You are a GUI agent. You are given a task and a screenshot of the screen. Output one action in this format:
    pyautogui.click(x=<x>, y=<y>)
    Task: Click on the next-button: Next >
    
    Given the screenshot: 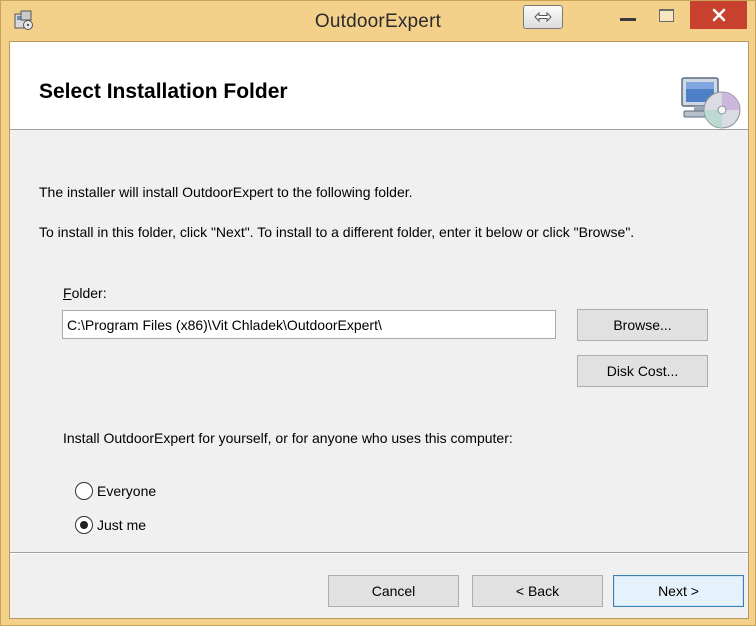 What is the action you would take?
    pyautogui.click(x=678, y=591)
    